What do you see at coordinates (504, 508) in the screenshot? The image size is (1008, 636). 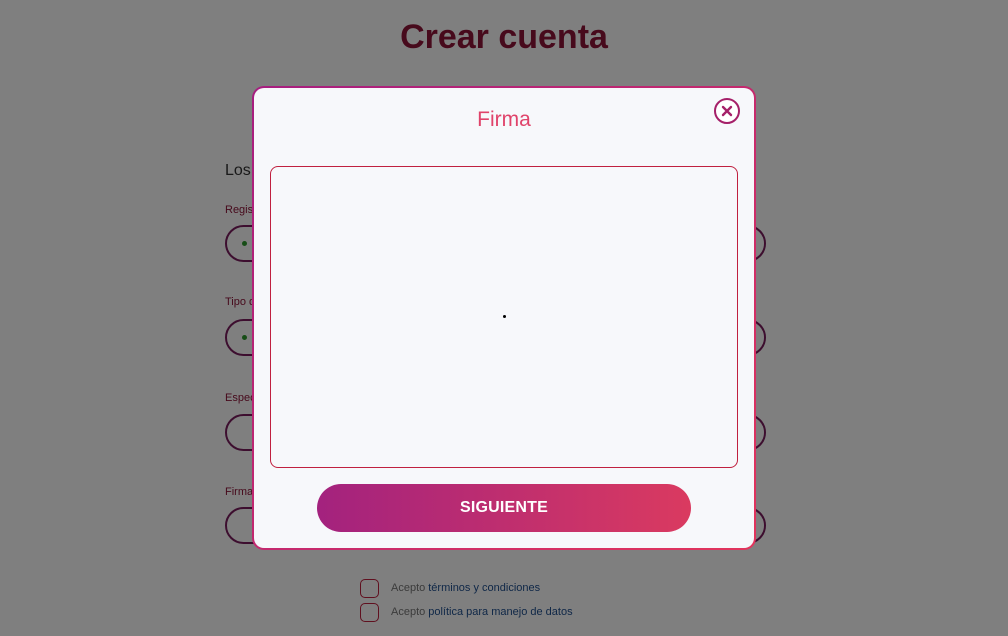 I see `next-button: SIGUIENTE` at bounding box center [504, 508].